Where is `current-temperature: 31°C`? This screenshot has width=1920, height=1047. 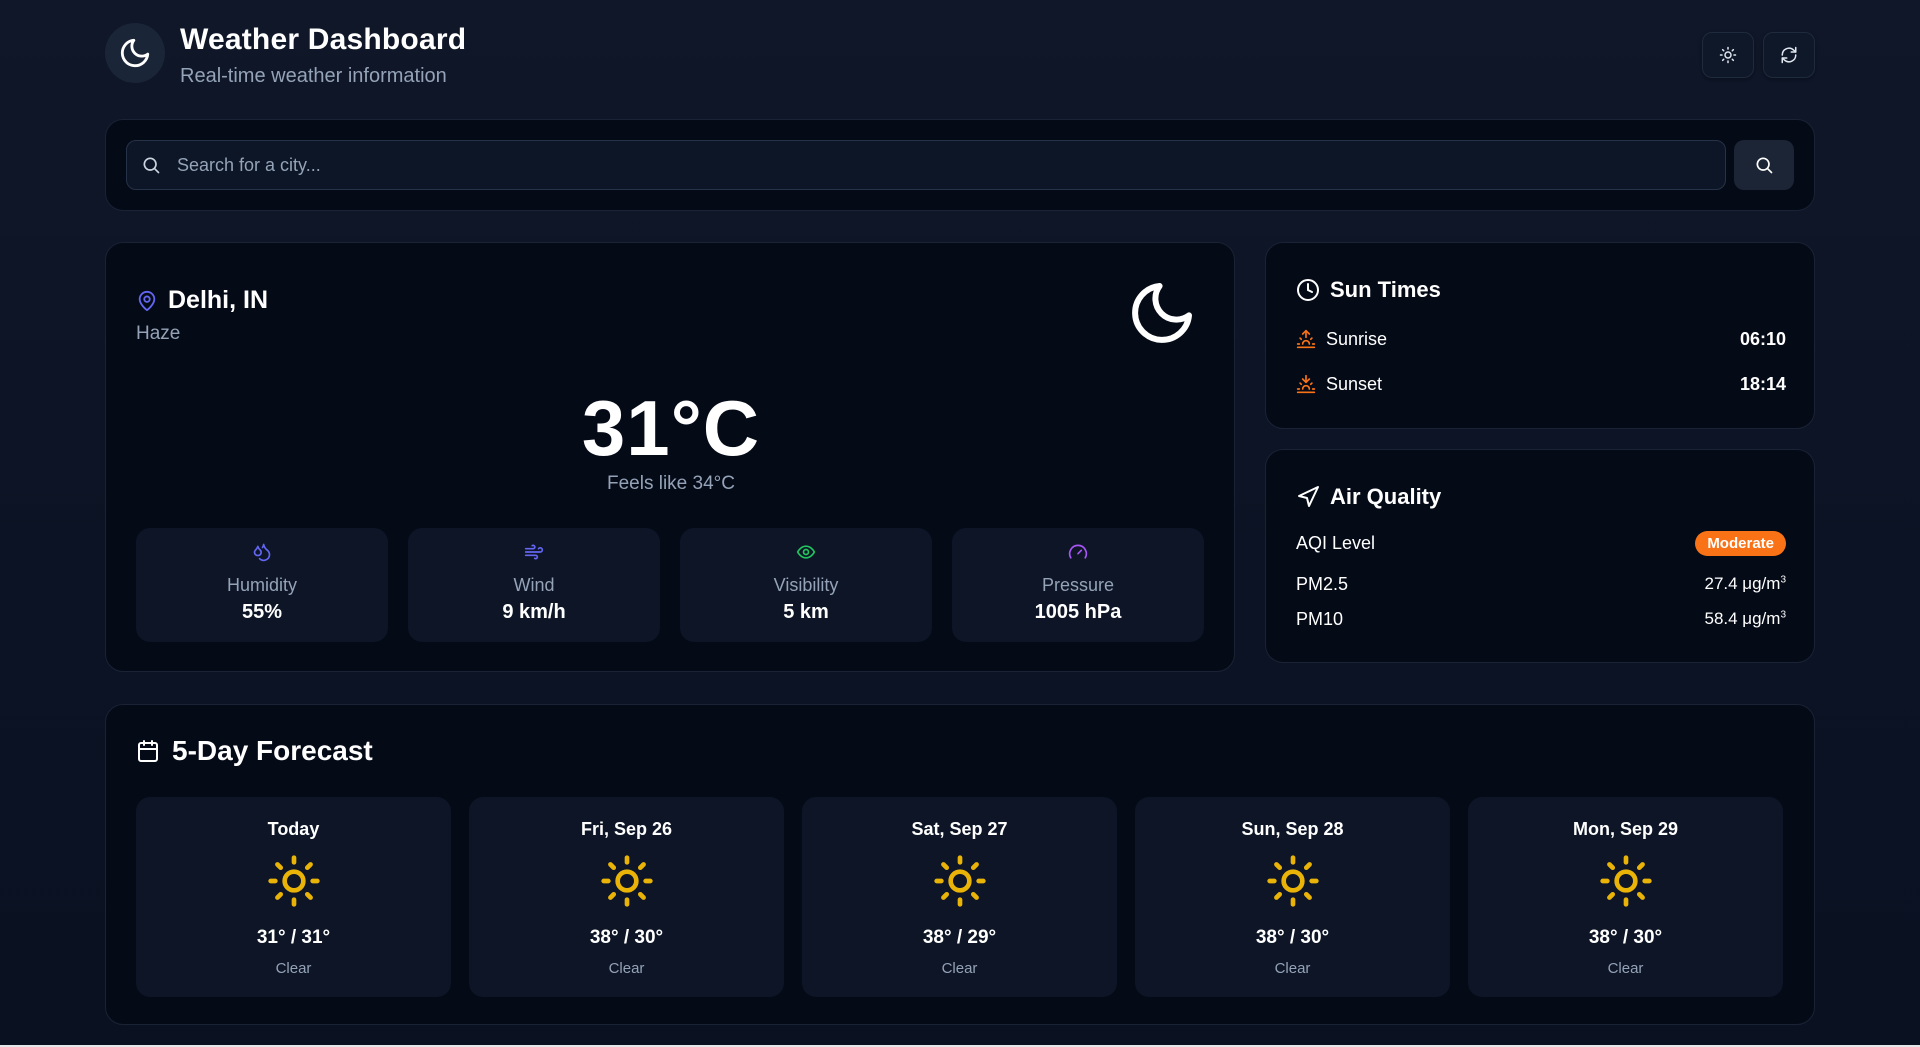
current-temperature: 31°C is located at coordinates (671, 428).